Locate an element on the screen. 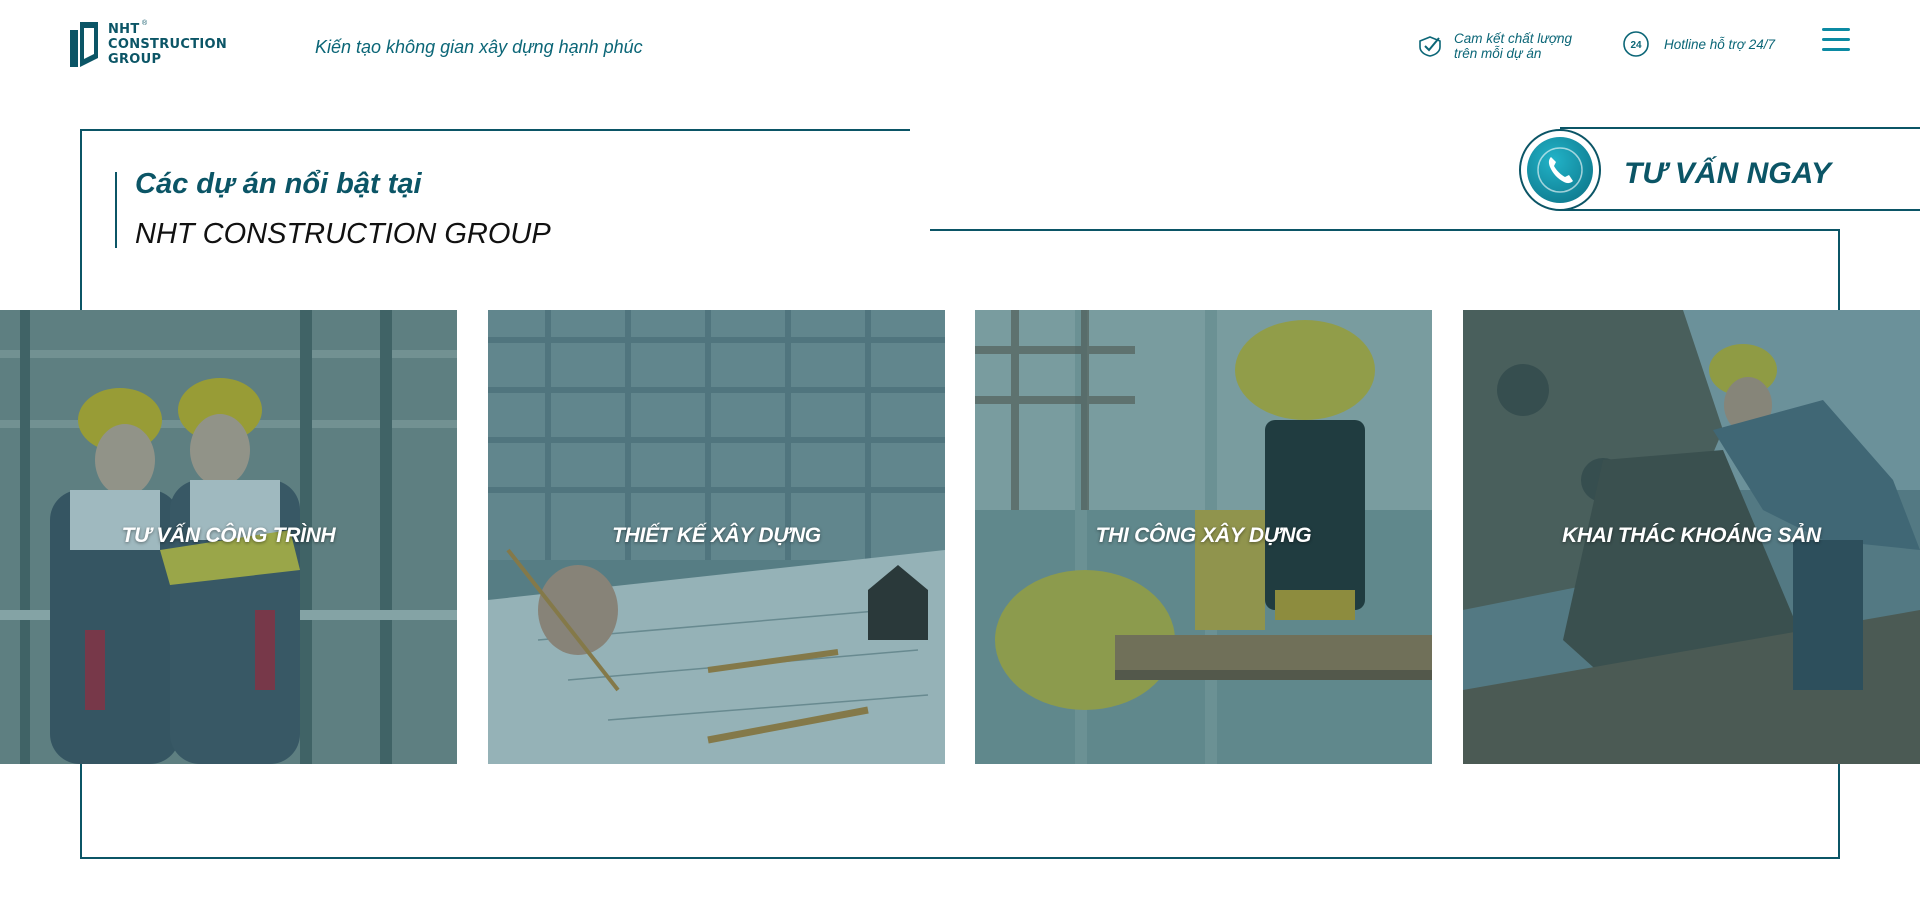 The image size is (1920, 919). hotline: 24 Hotline hỗ trợ 24/7 is located at coordinates (1698, 44).